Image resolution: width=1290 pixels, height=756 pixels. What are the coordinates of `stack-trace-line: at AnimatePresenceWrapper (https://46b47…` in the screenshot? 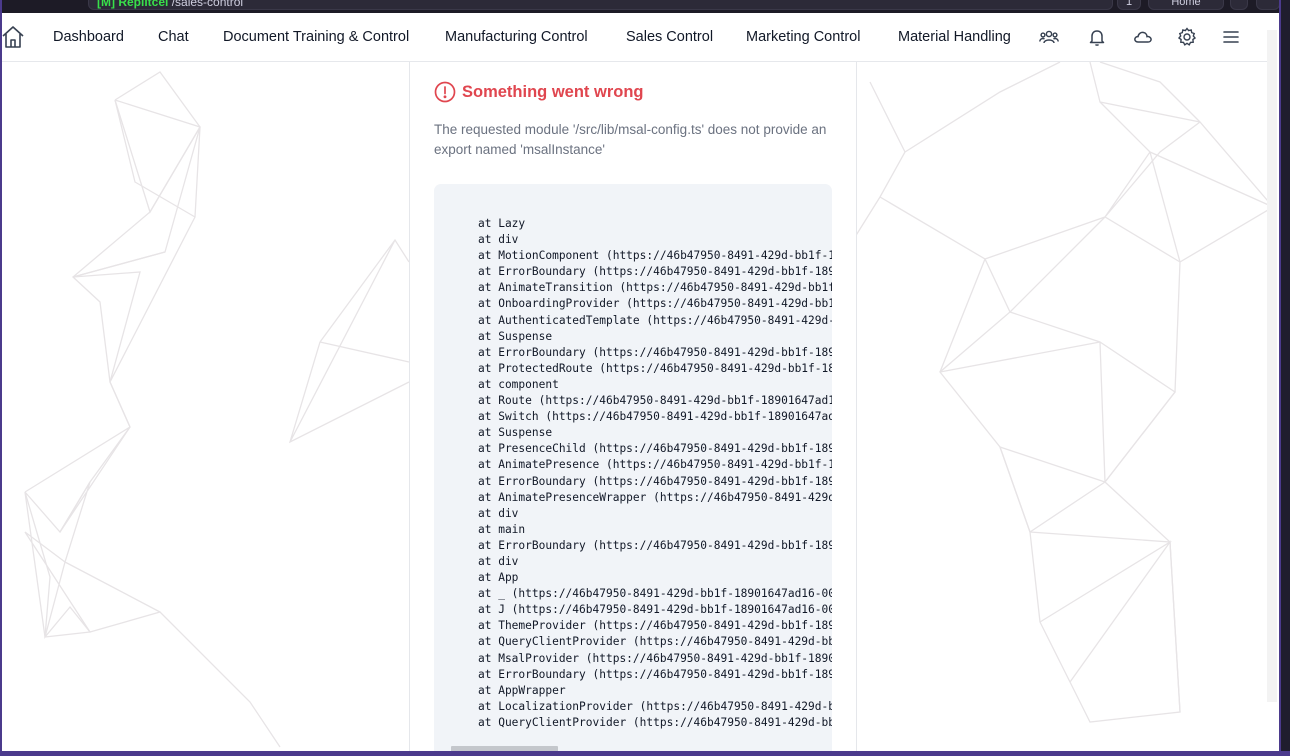 It's located at (655, 497).